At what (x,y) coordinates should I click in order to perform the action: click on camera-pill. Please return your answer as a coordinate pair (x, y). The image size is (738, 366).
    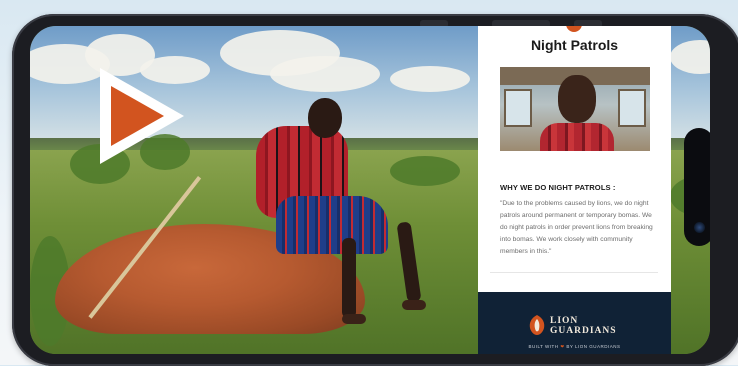
    Looking at the image, I should click on (697, 187).